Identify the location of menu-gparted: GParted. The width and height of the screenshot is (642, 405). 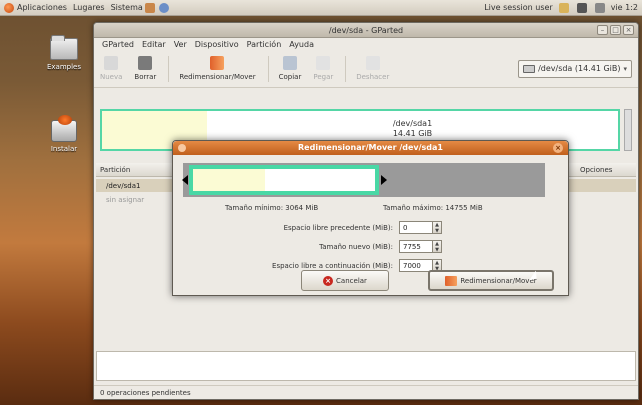
(118, 44).